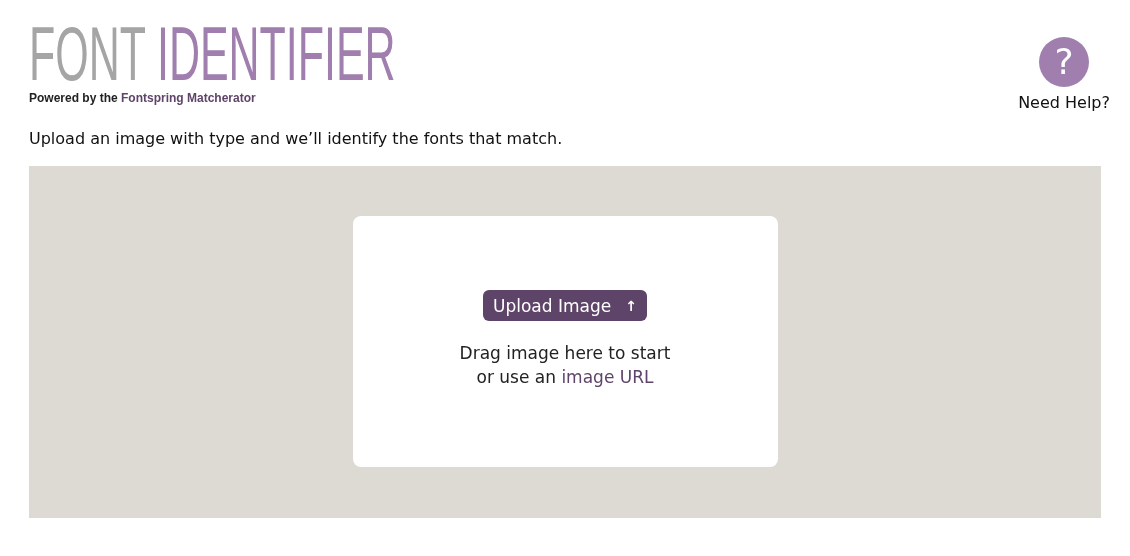  Describe the element at coordinates (296, 139) in the screenshot. I see `intro-text: Upload an image with type and we’ll identify the fonts that match.` at that location.